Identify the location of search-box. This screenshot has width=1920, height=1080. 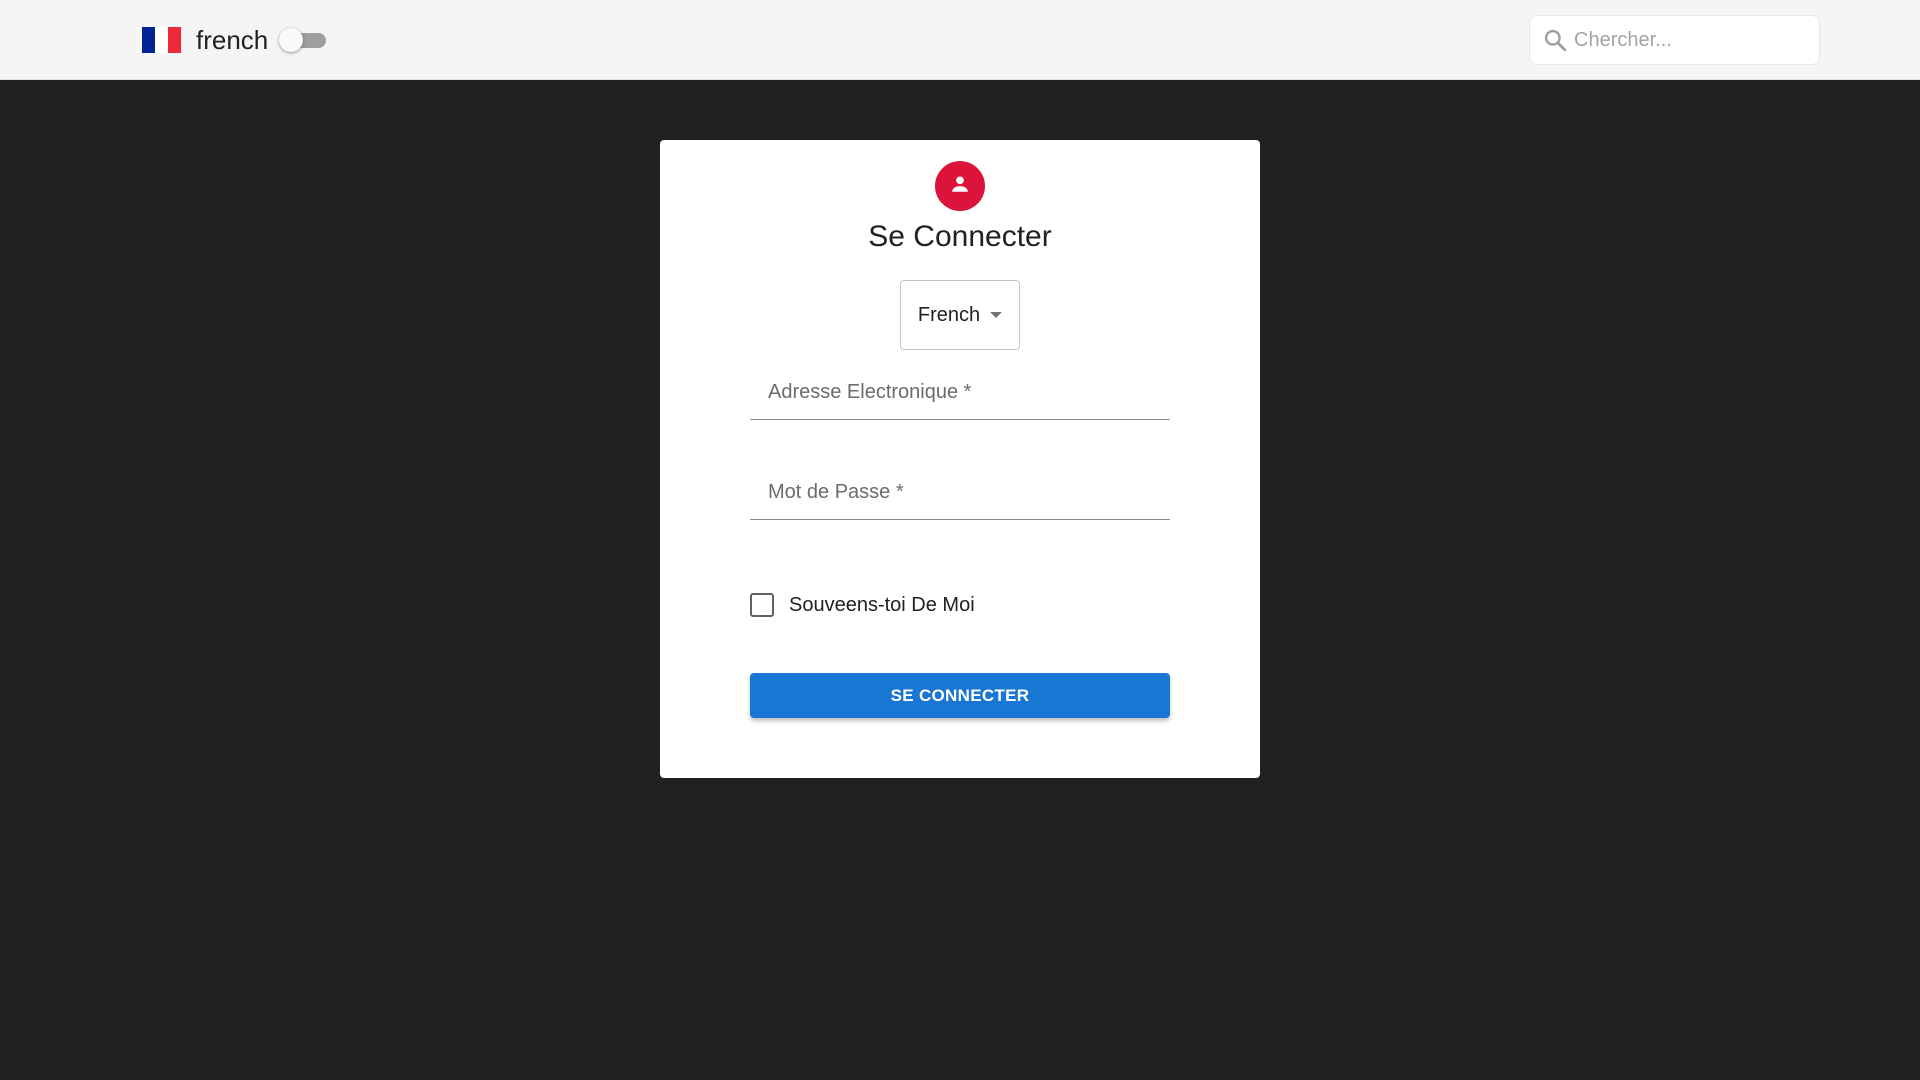
(1674, 40).